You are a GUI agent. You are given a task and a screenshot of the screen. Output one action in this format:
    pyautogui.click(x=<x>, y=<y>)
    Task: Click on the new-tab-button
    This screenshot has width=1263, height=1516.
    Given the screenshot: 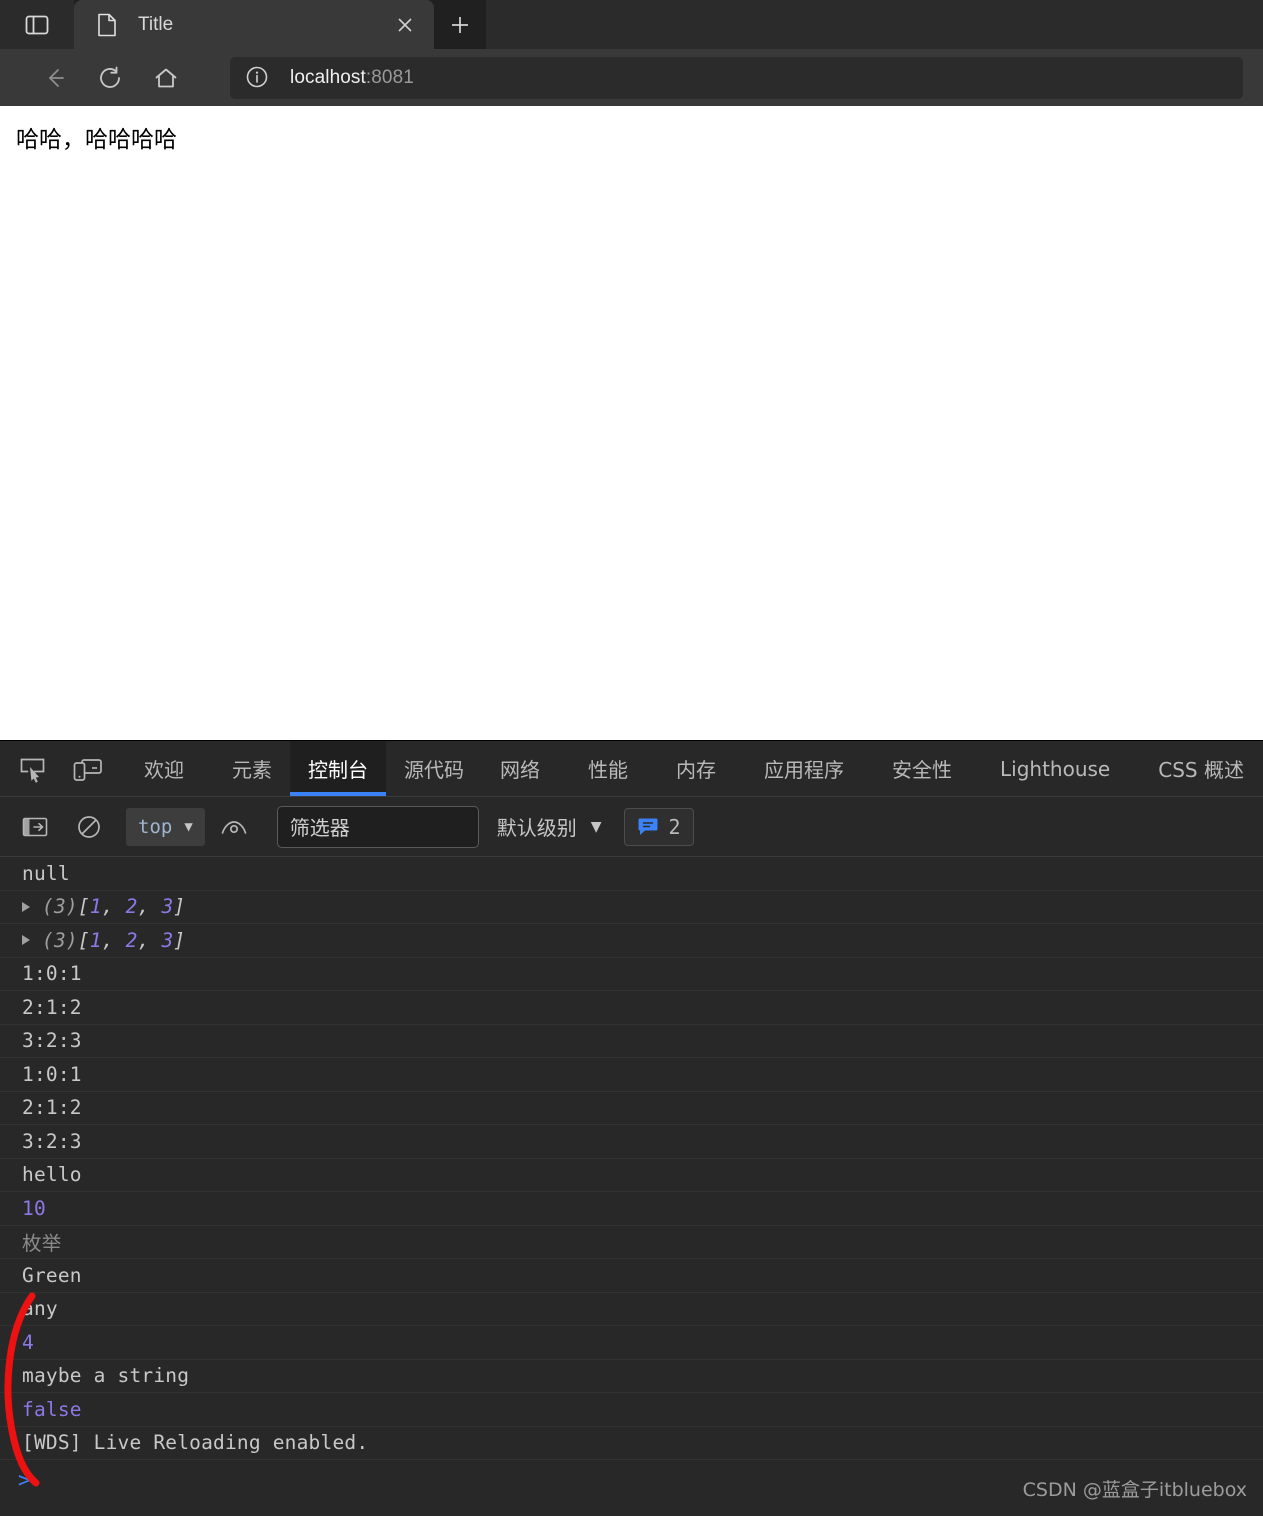 What is the action you would take?
    pyautogui.click(x=460, y=24)
    